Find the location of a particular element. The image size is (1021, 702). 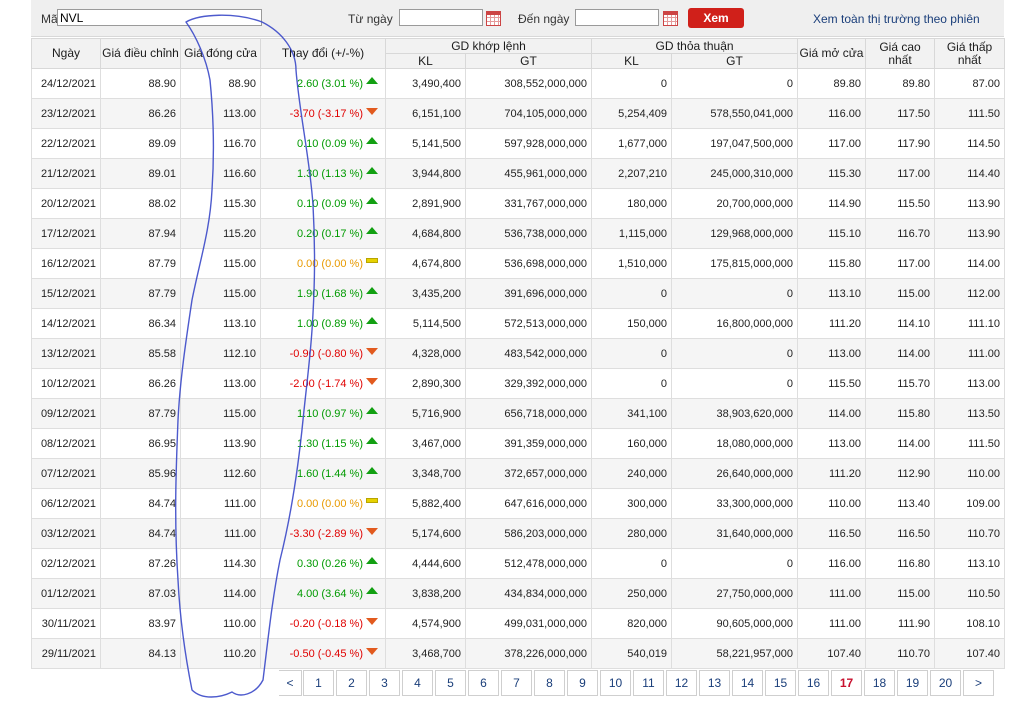

high-price-cell: 115.80 is located at coordinates (900, 413).